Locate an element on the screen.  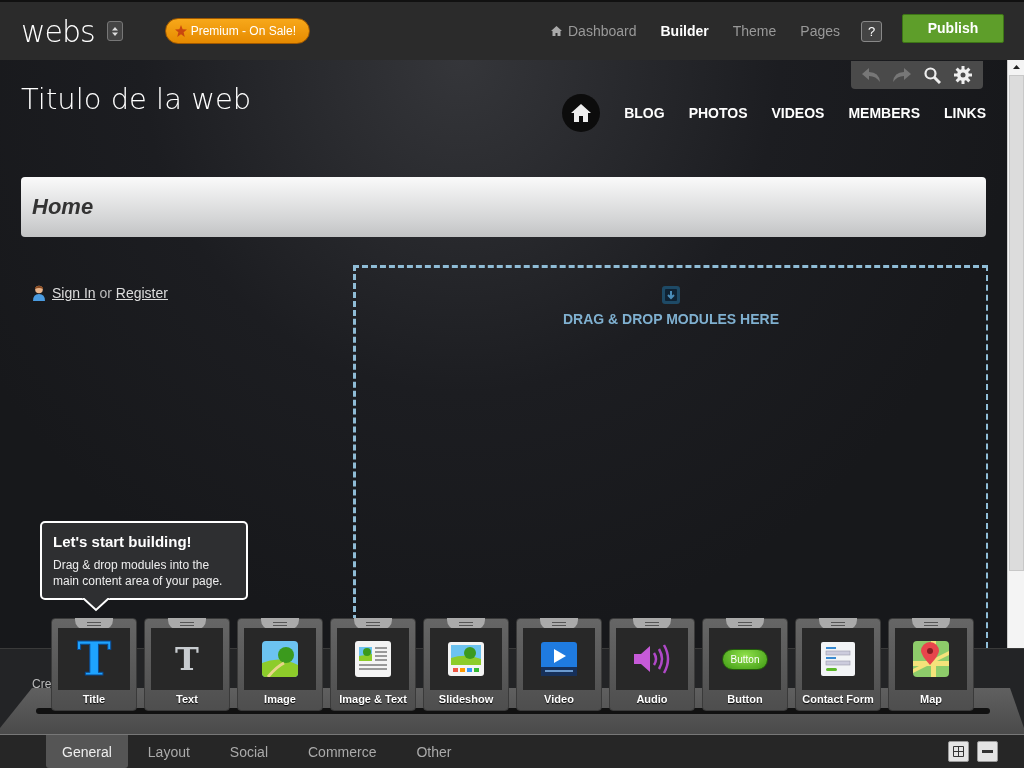
tooltip-text: Drag & drop modules into the main content area of your page. is located at coordinates (138, 573).